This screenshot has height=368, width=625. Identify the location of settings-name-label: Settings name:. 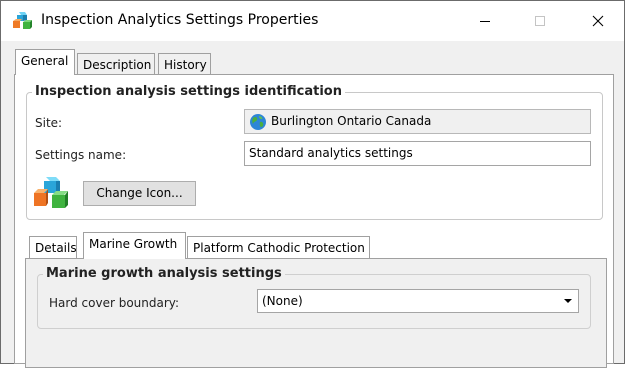
(81, 155).